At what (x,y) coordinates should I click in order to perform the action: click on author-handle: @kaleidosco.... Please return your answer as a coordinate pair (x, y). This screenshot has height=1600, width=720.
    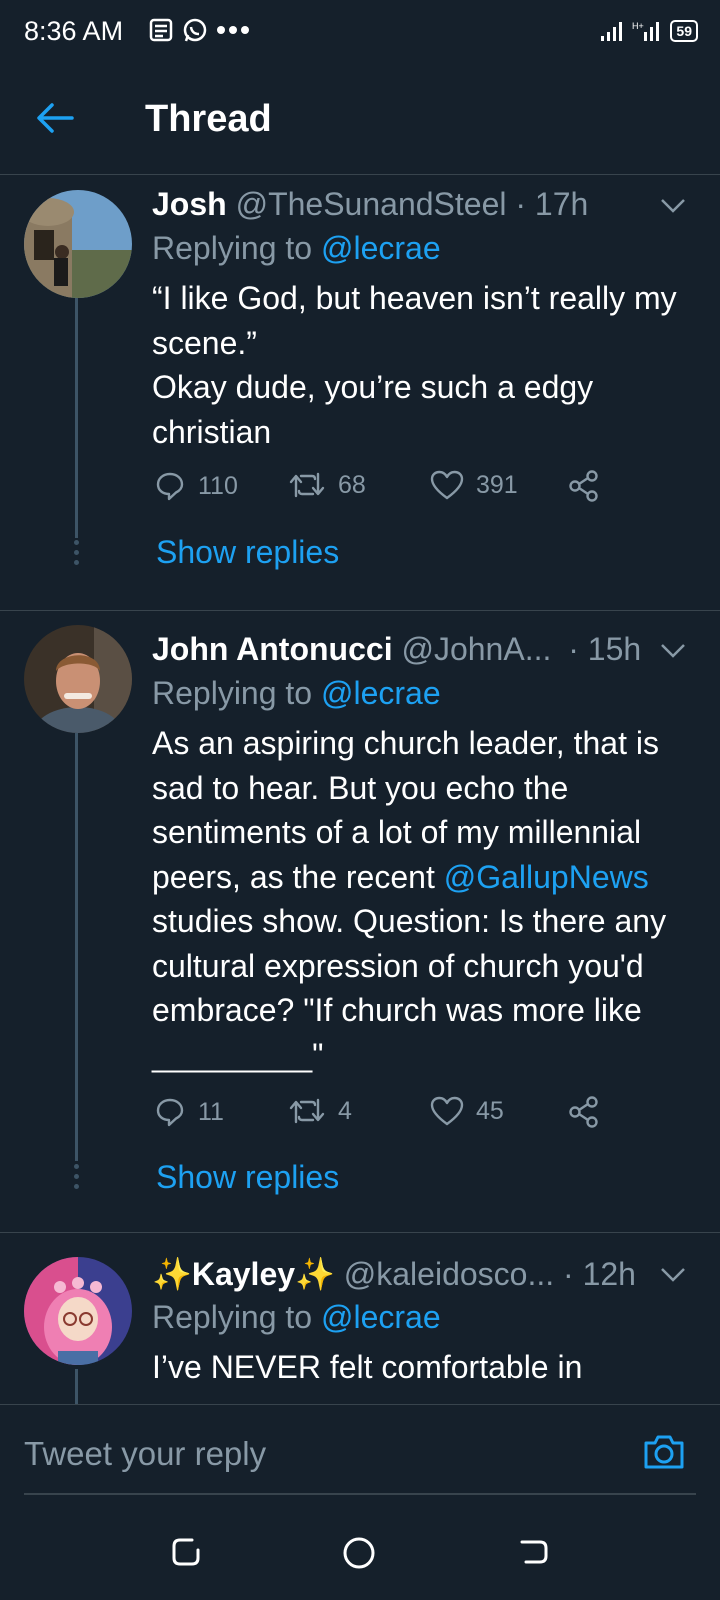
    Looking at the image, I should click on (449, 1274).